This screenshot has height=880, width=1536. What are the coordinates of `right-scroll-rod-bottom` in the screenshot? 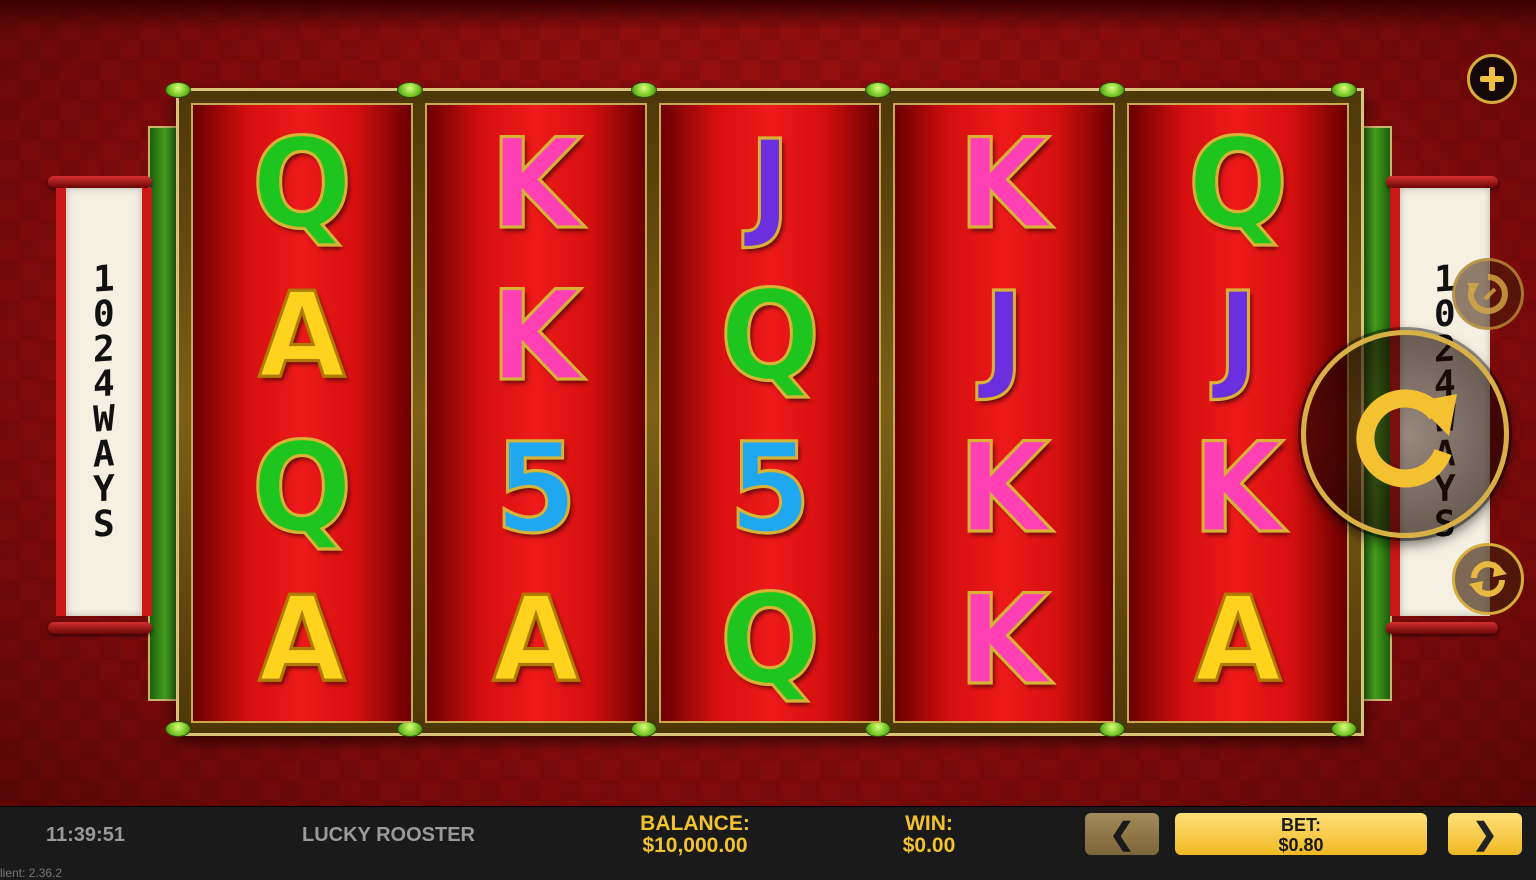 It's located at (1442, 628).